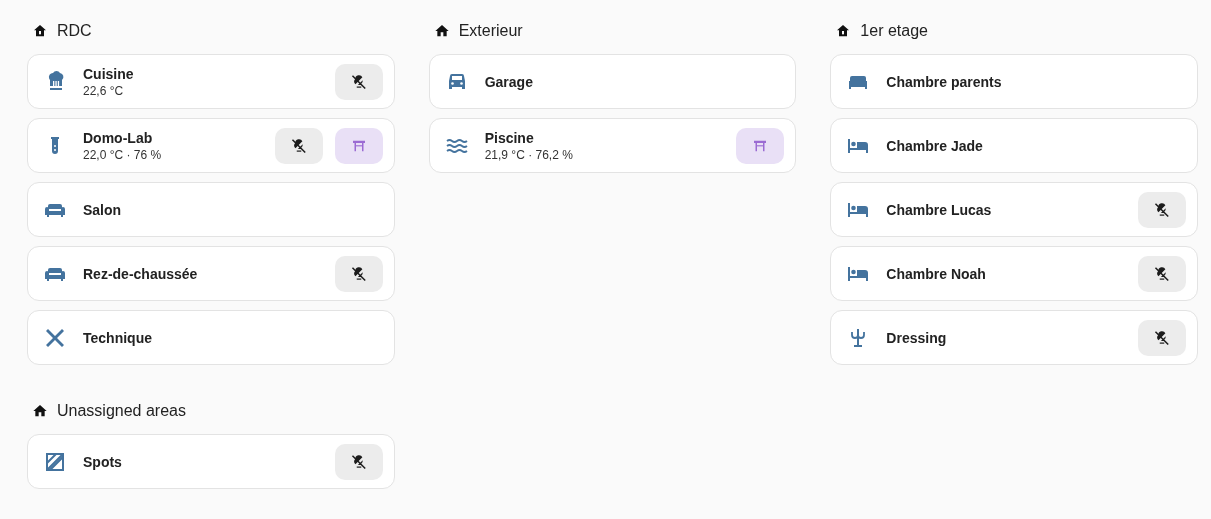 This screenshot has width=1211, height=519. I want to click on room-name: Chambre Lucas, so click(939, 209).